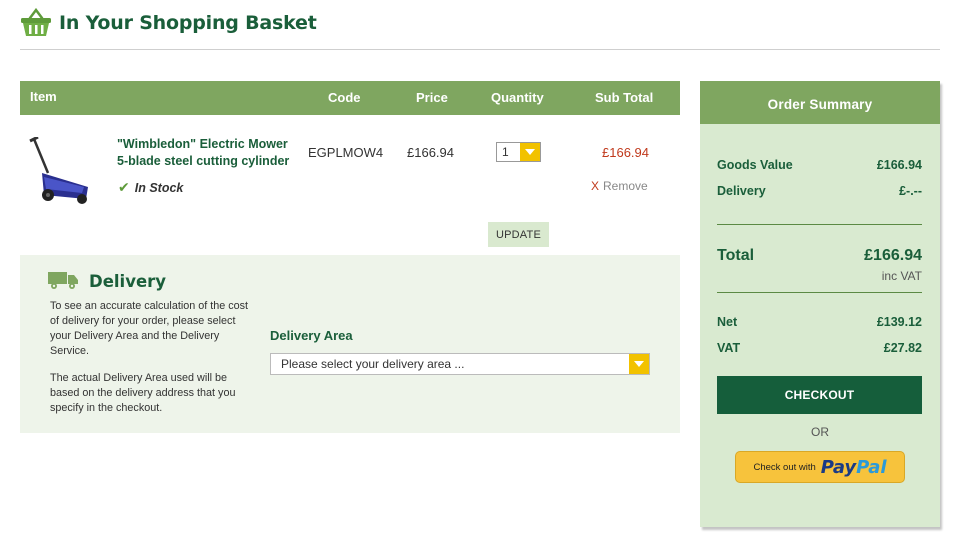  I want to click on check-icon: ✔, so click(124, 187).